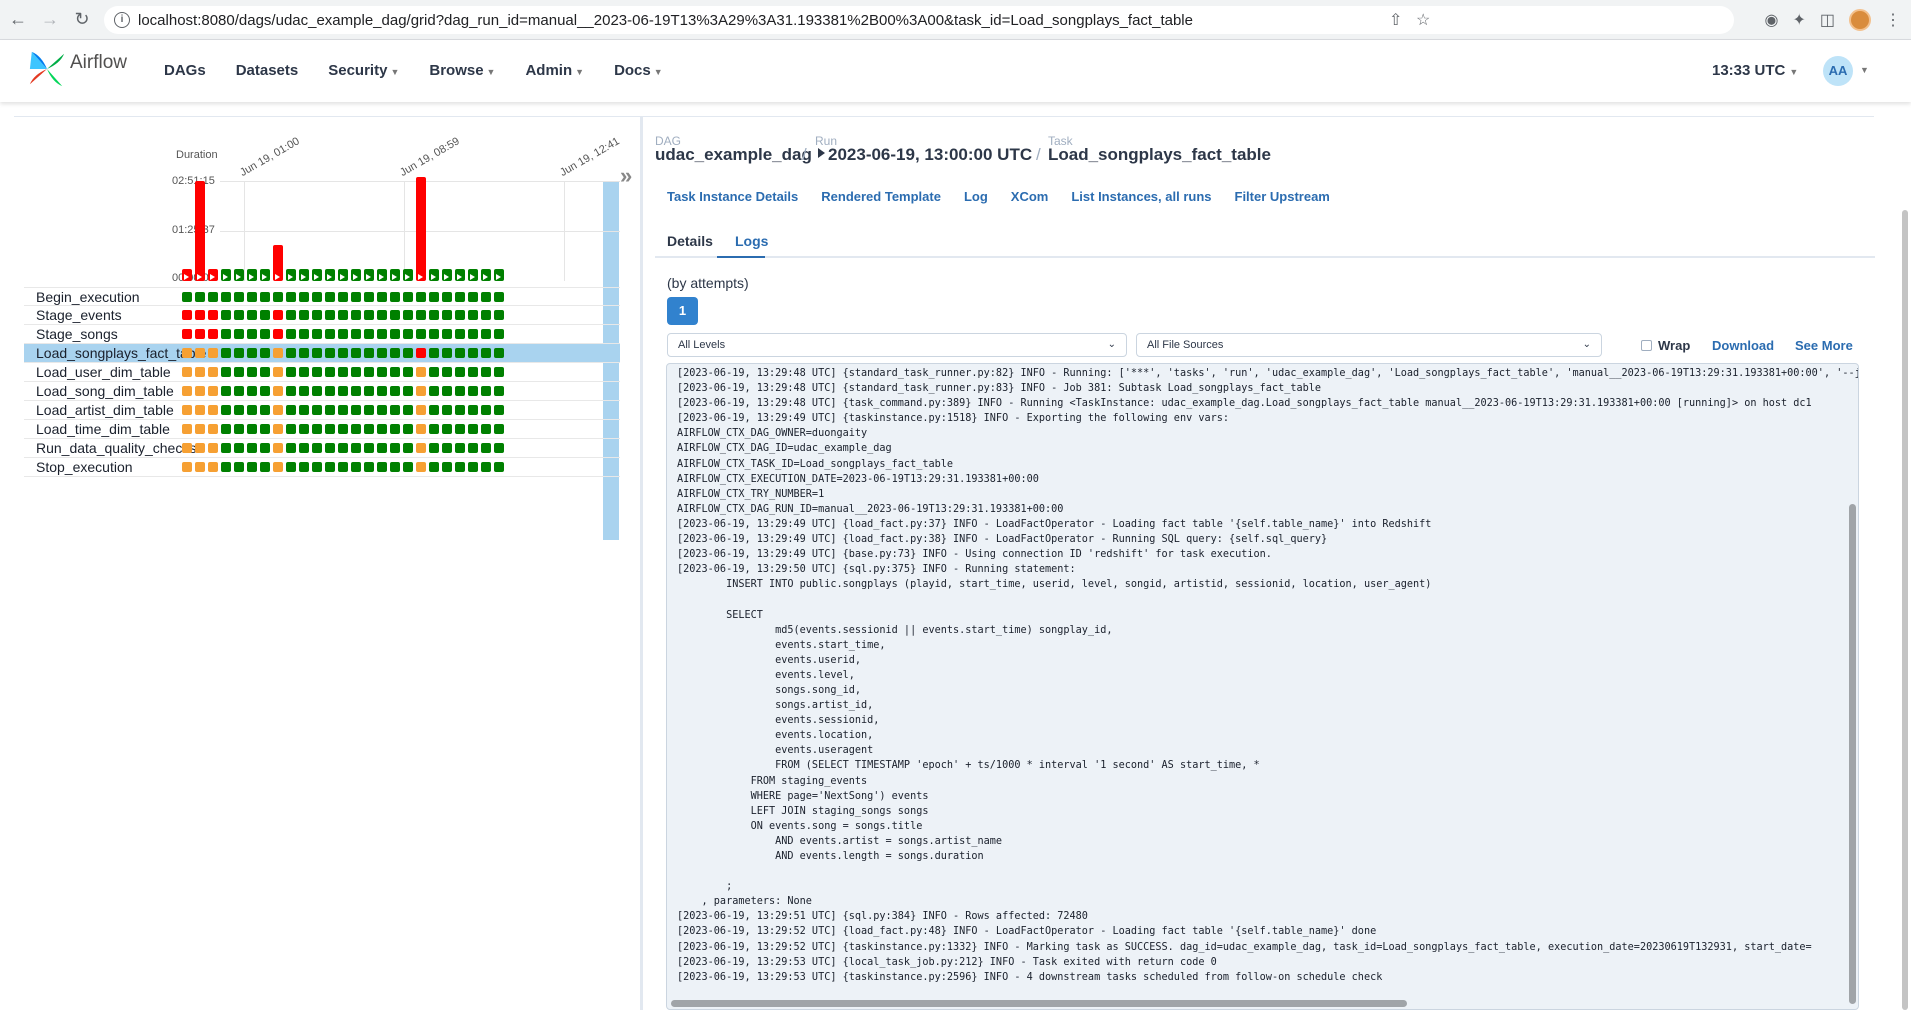  I want to click on log-horizontal-scrollbar, so click(1039, 1003).